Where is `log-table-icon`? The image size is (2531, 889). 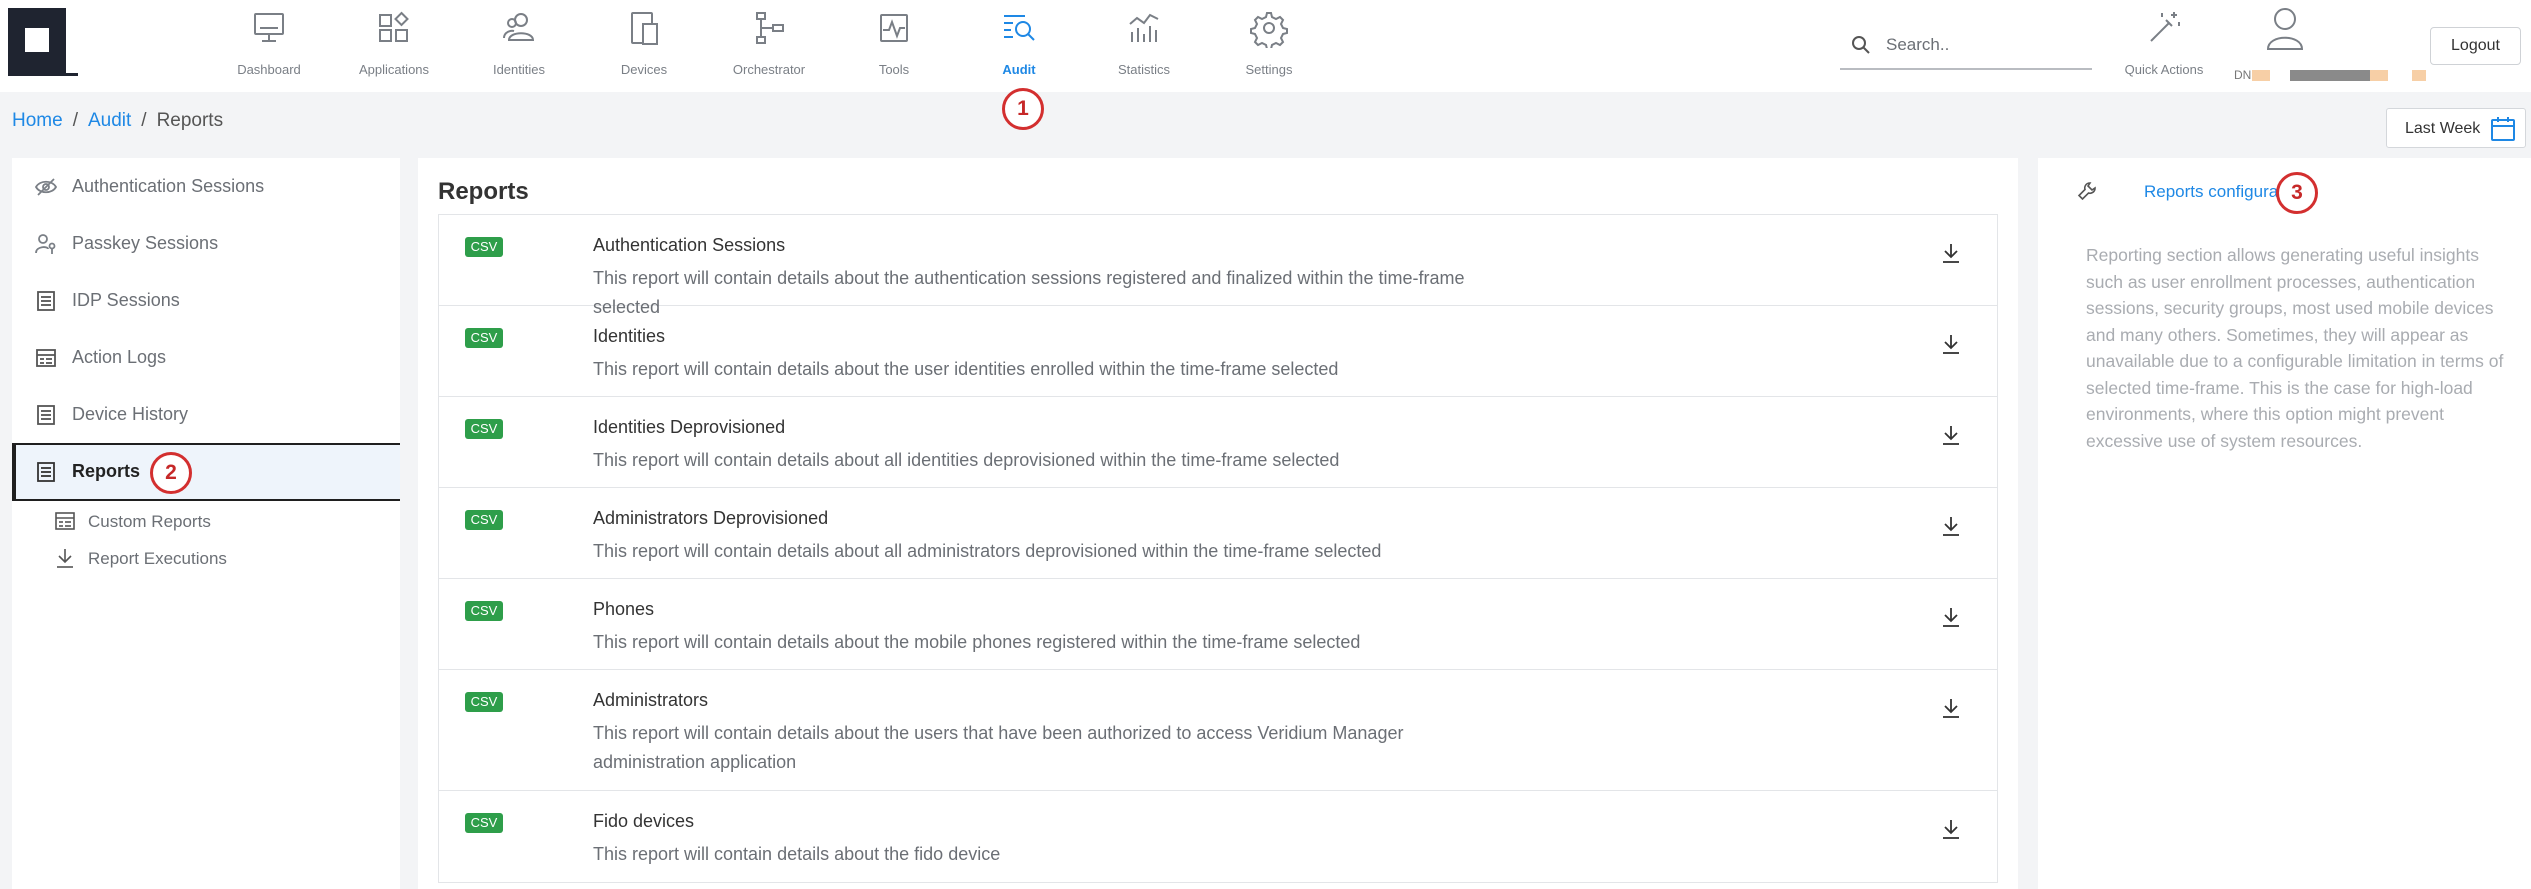
log-table-icon is located at coordinates (46, 358).